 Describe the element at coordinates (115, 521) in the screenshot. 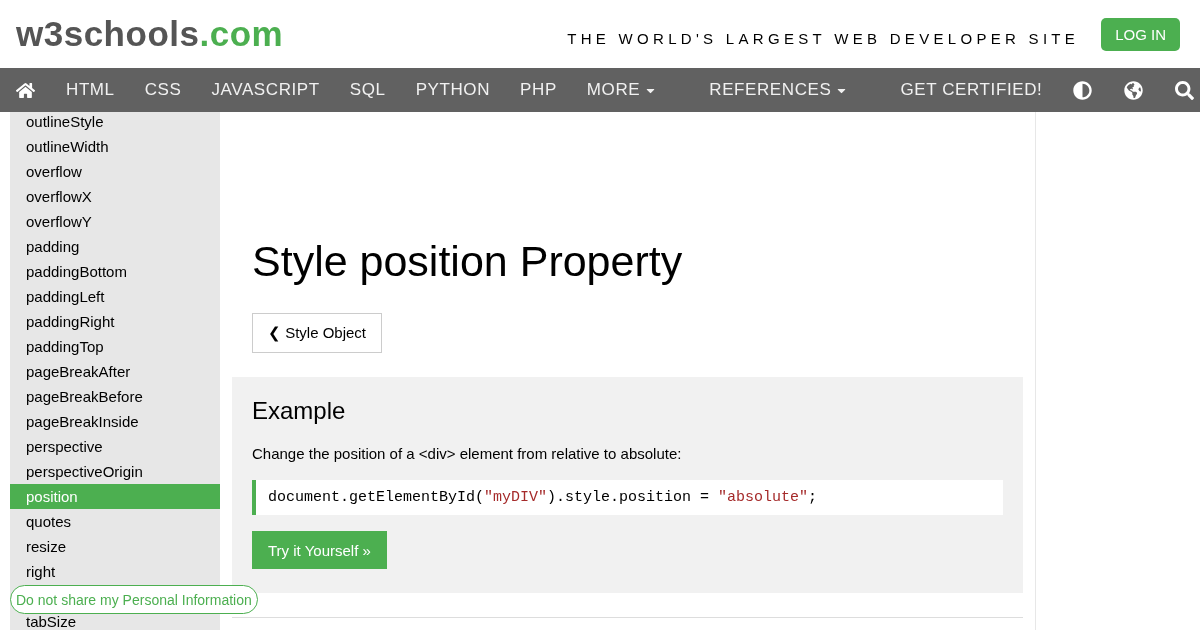

I see `sidebar-item: quotes` at that location.